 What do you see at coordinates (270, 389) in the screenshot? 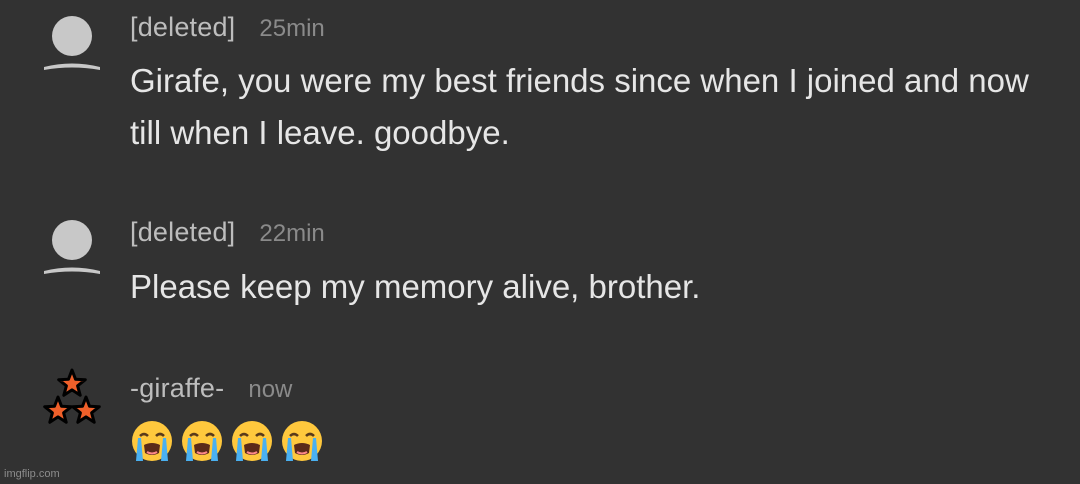
I see `comment-timestamp: now` at bounding box center [270, 389].